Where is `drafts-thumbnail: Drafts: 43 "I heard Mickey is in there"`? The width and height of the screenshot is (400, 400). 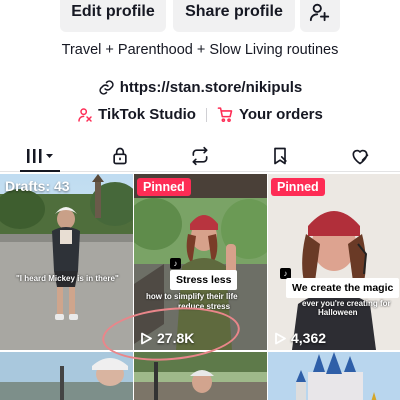
drafts-thumbnail: Drafts: 43 "I heard Mickey is in there" is located at coordinates (66, 262).